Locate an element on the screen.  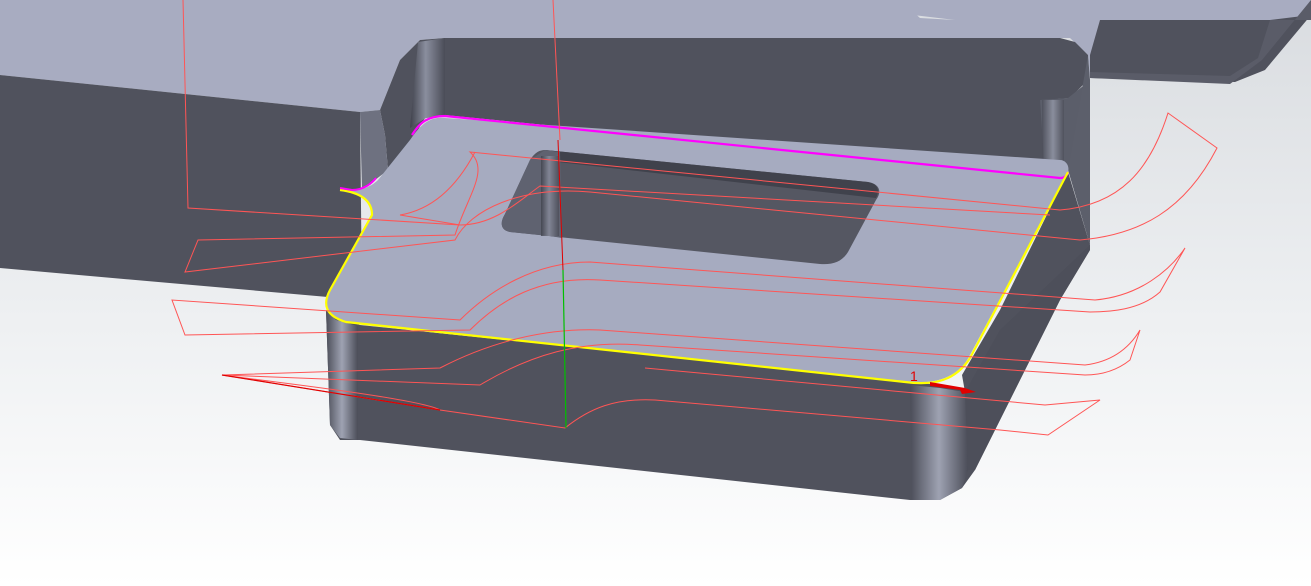
start-point-label: 1 is located at coordinates (914, 376).